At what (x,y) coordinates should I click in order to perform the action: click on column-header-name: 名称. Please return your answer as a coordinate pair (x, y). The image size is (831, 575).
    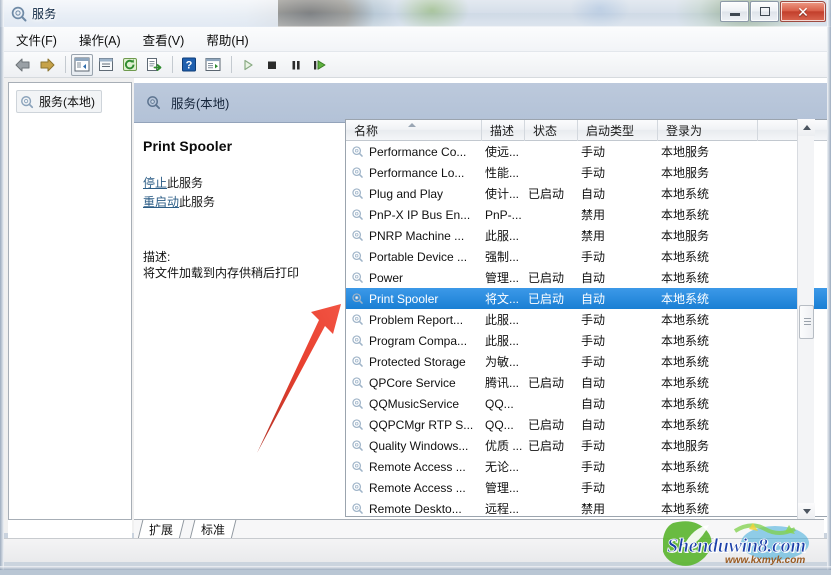
    Looking at the image, I should click on (414, 130).